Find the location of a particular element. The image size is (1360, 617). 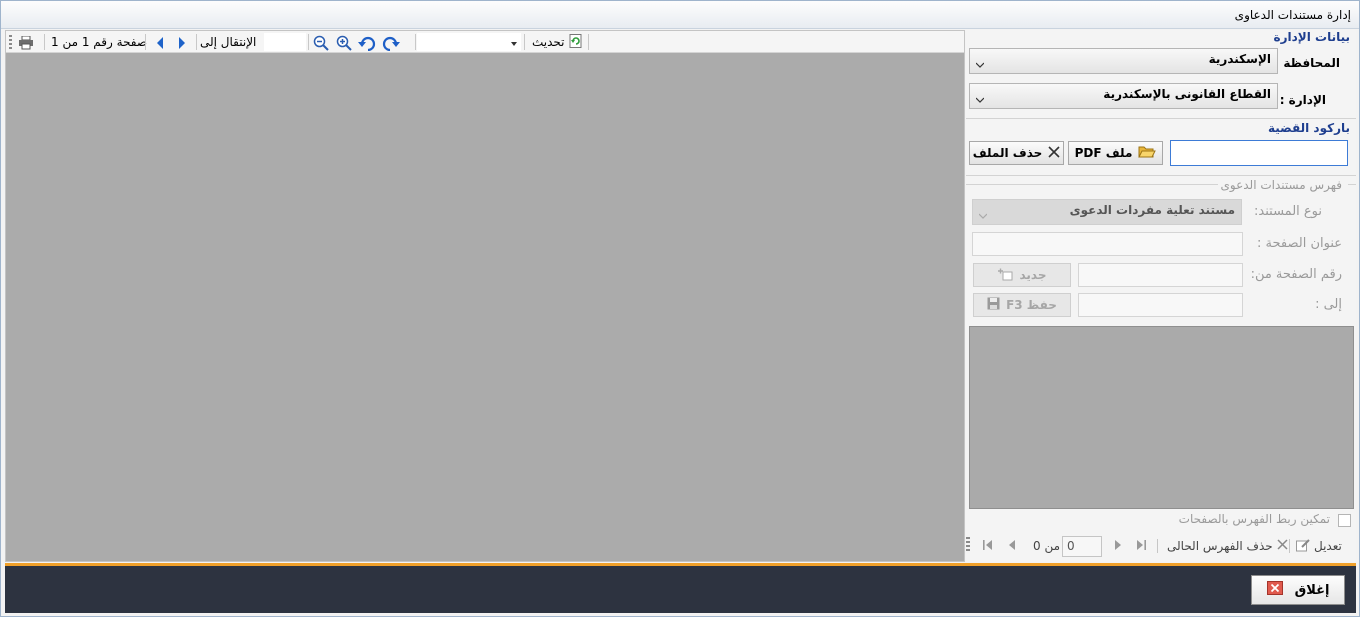

page-to-input is located at coordinates (1160, 305).